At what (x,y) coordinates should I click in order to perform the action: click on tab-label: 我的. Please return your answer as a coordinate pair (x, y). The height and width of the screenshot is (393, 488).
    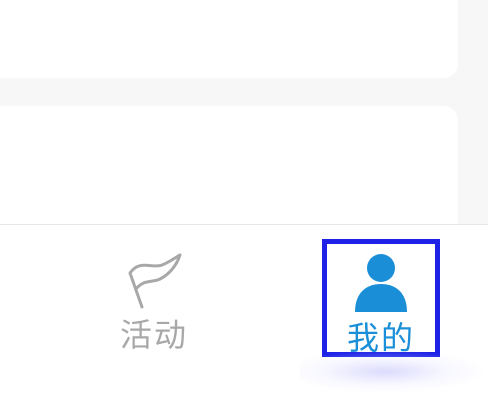
    Looking at the image, I should click on (380, 338).